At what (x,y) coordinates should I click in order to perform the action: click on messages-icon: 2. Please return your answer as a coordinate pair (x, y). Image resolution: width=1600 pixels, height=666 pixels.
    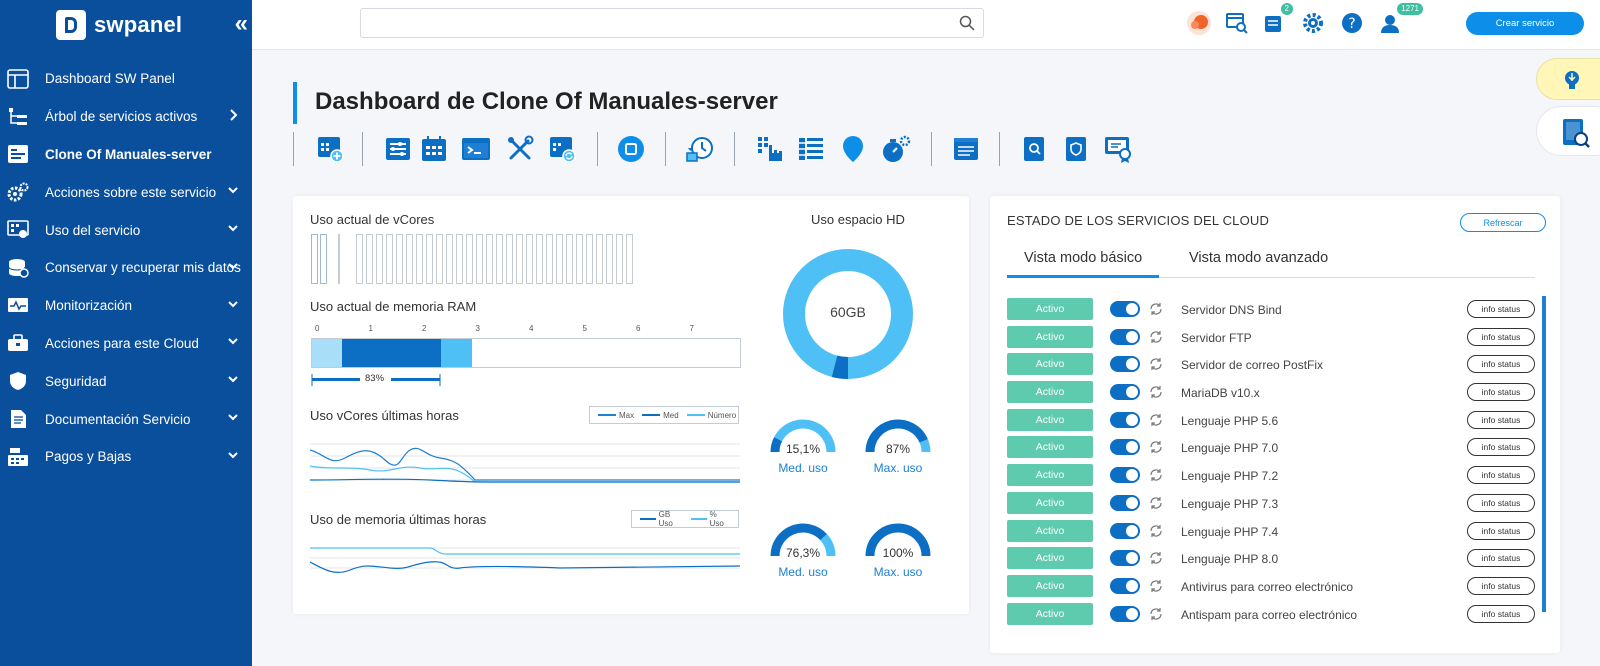
    Looking at the image, I should click on (1277, 19).